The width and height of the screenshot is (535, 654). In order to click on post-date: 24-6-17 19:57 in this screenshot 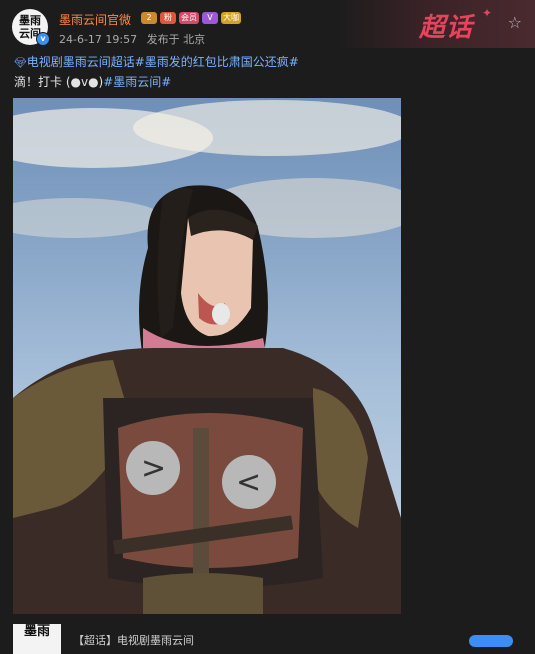, I will do `click(98, 39)`.